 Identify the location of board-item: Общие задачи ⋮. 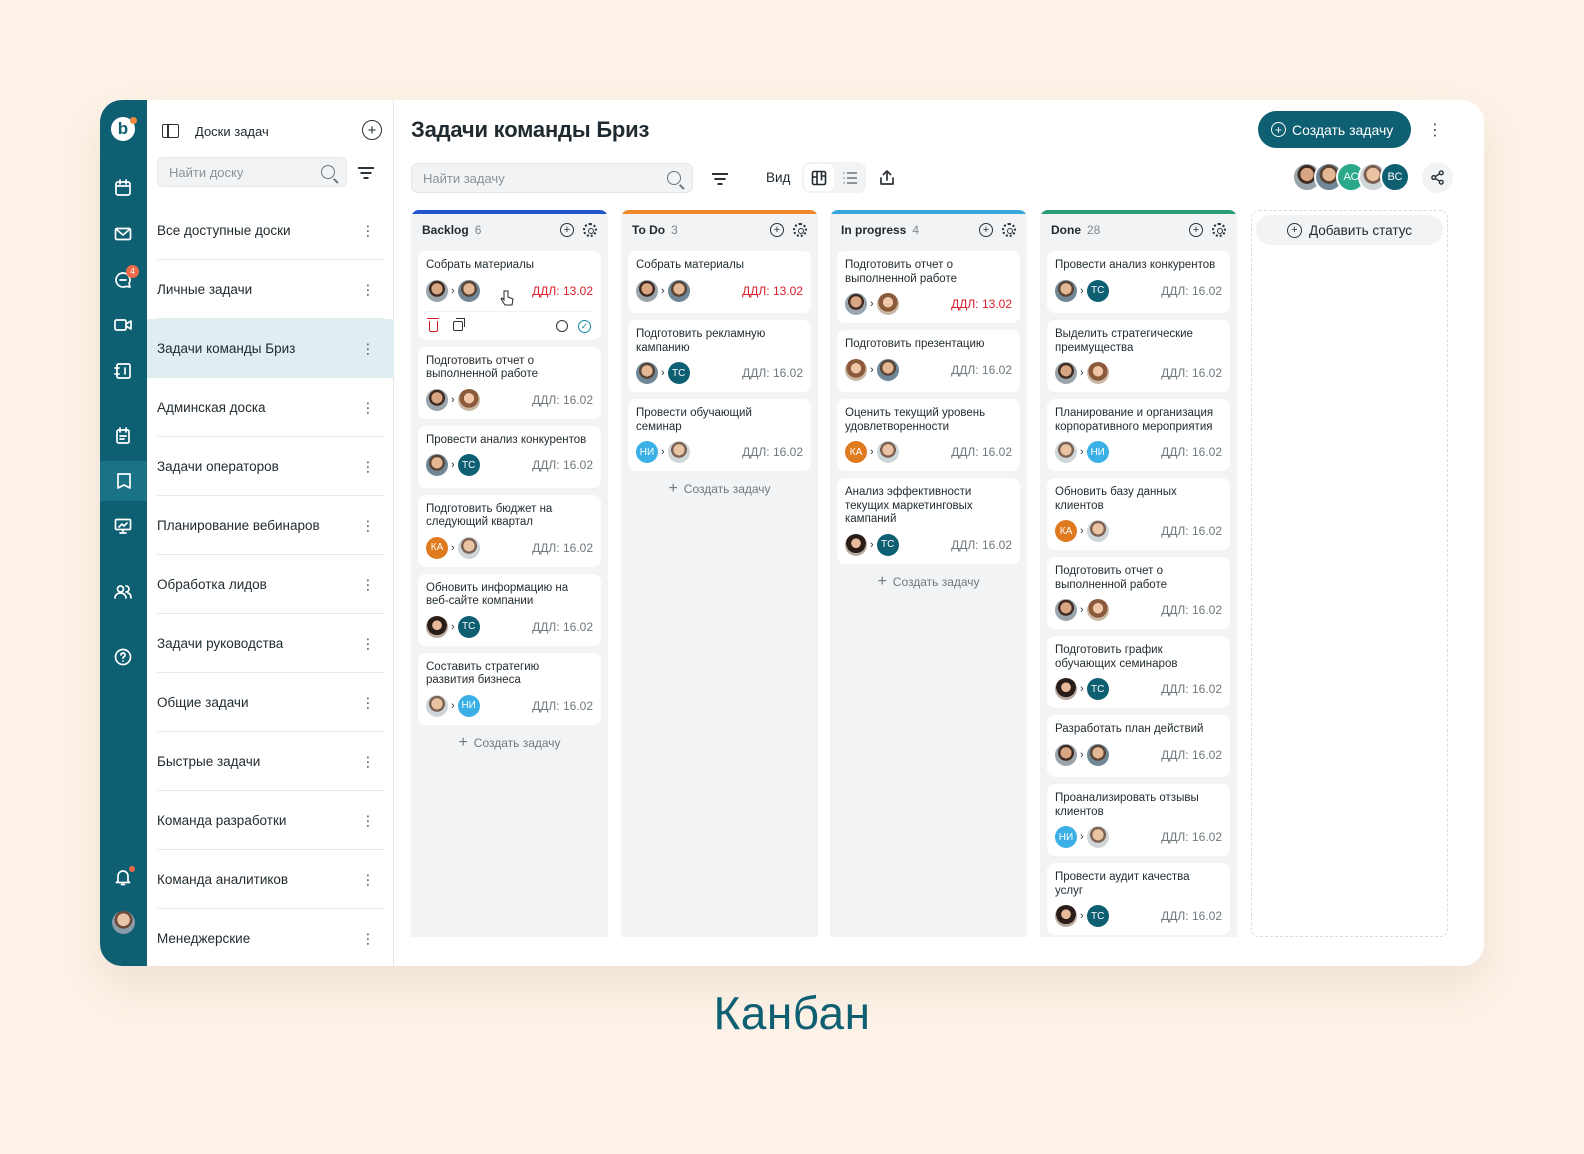
(270, 702).